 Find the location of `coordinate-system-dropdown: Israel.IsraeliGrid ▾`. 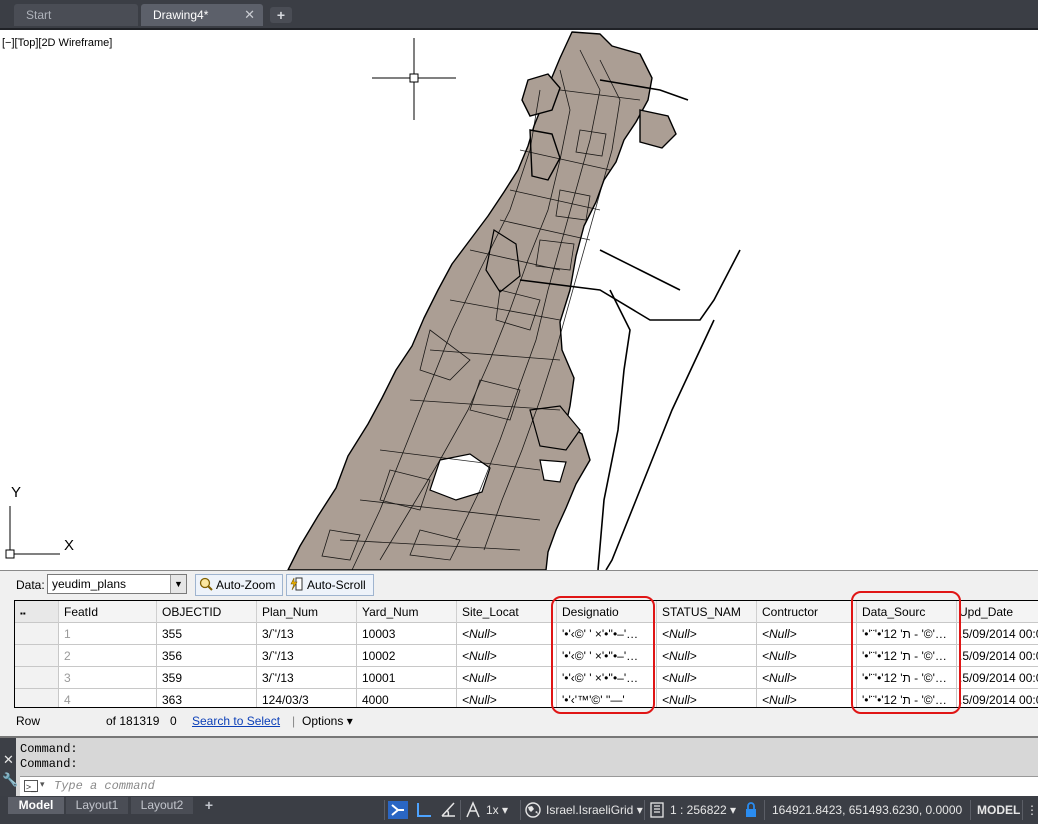

coordinate-system-dropdown: Israel.IsraeliGrid ▾ is located at coordinates (594, 810).